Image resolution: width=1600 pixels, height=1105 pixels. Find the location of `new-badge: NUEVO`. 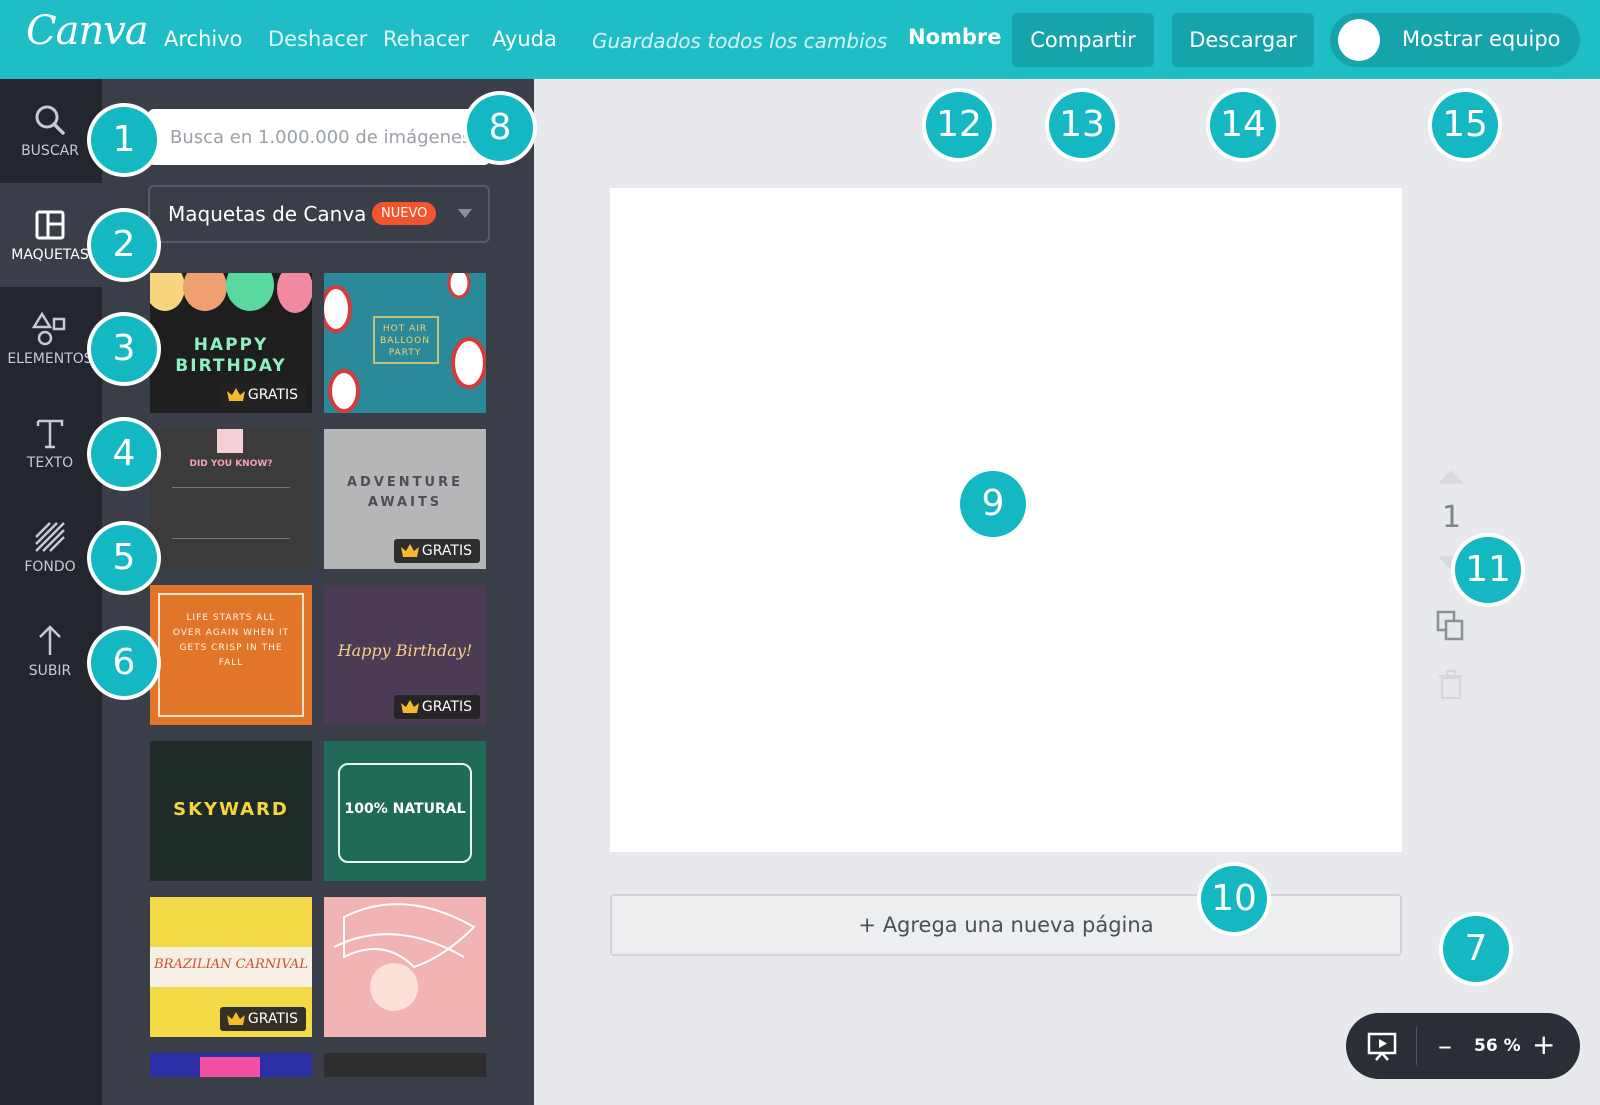

new-badge: NUEVO is located at coordinates (404, 213).